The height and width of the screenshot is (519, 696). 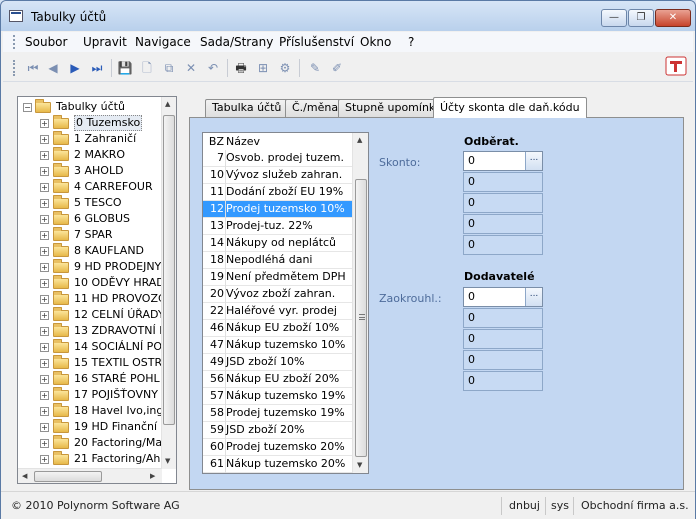 What do you see at coordinates (27, 107) in the screenshot?
I see `collapse-icon: −` at bounding box center [27, 107].